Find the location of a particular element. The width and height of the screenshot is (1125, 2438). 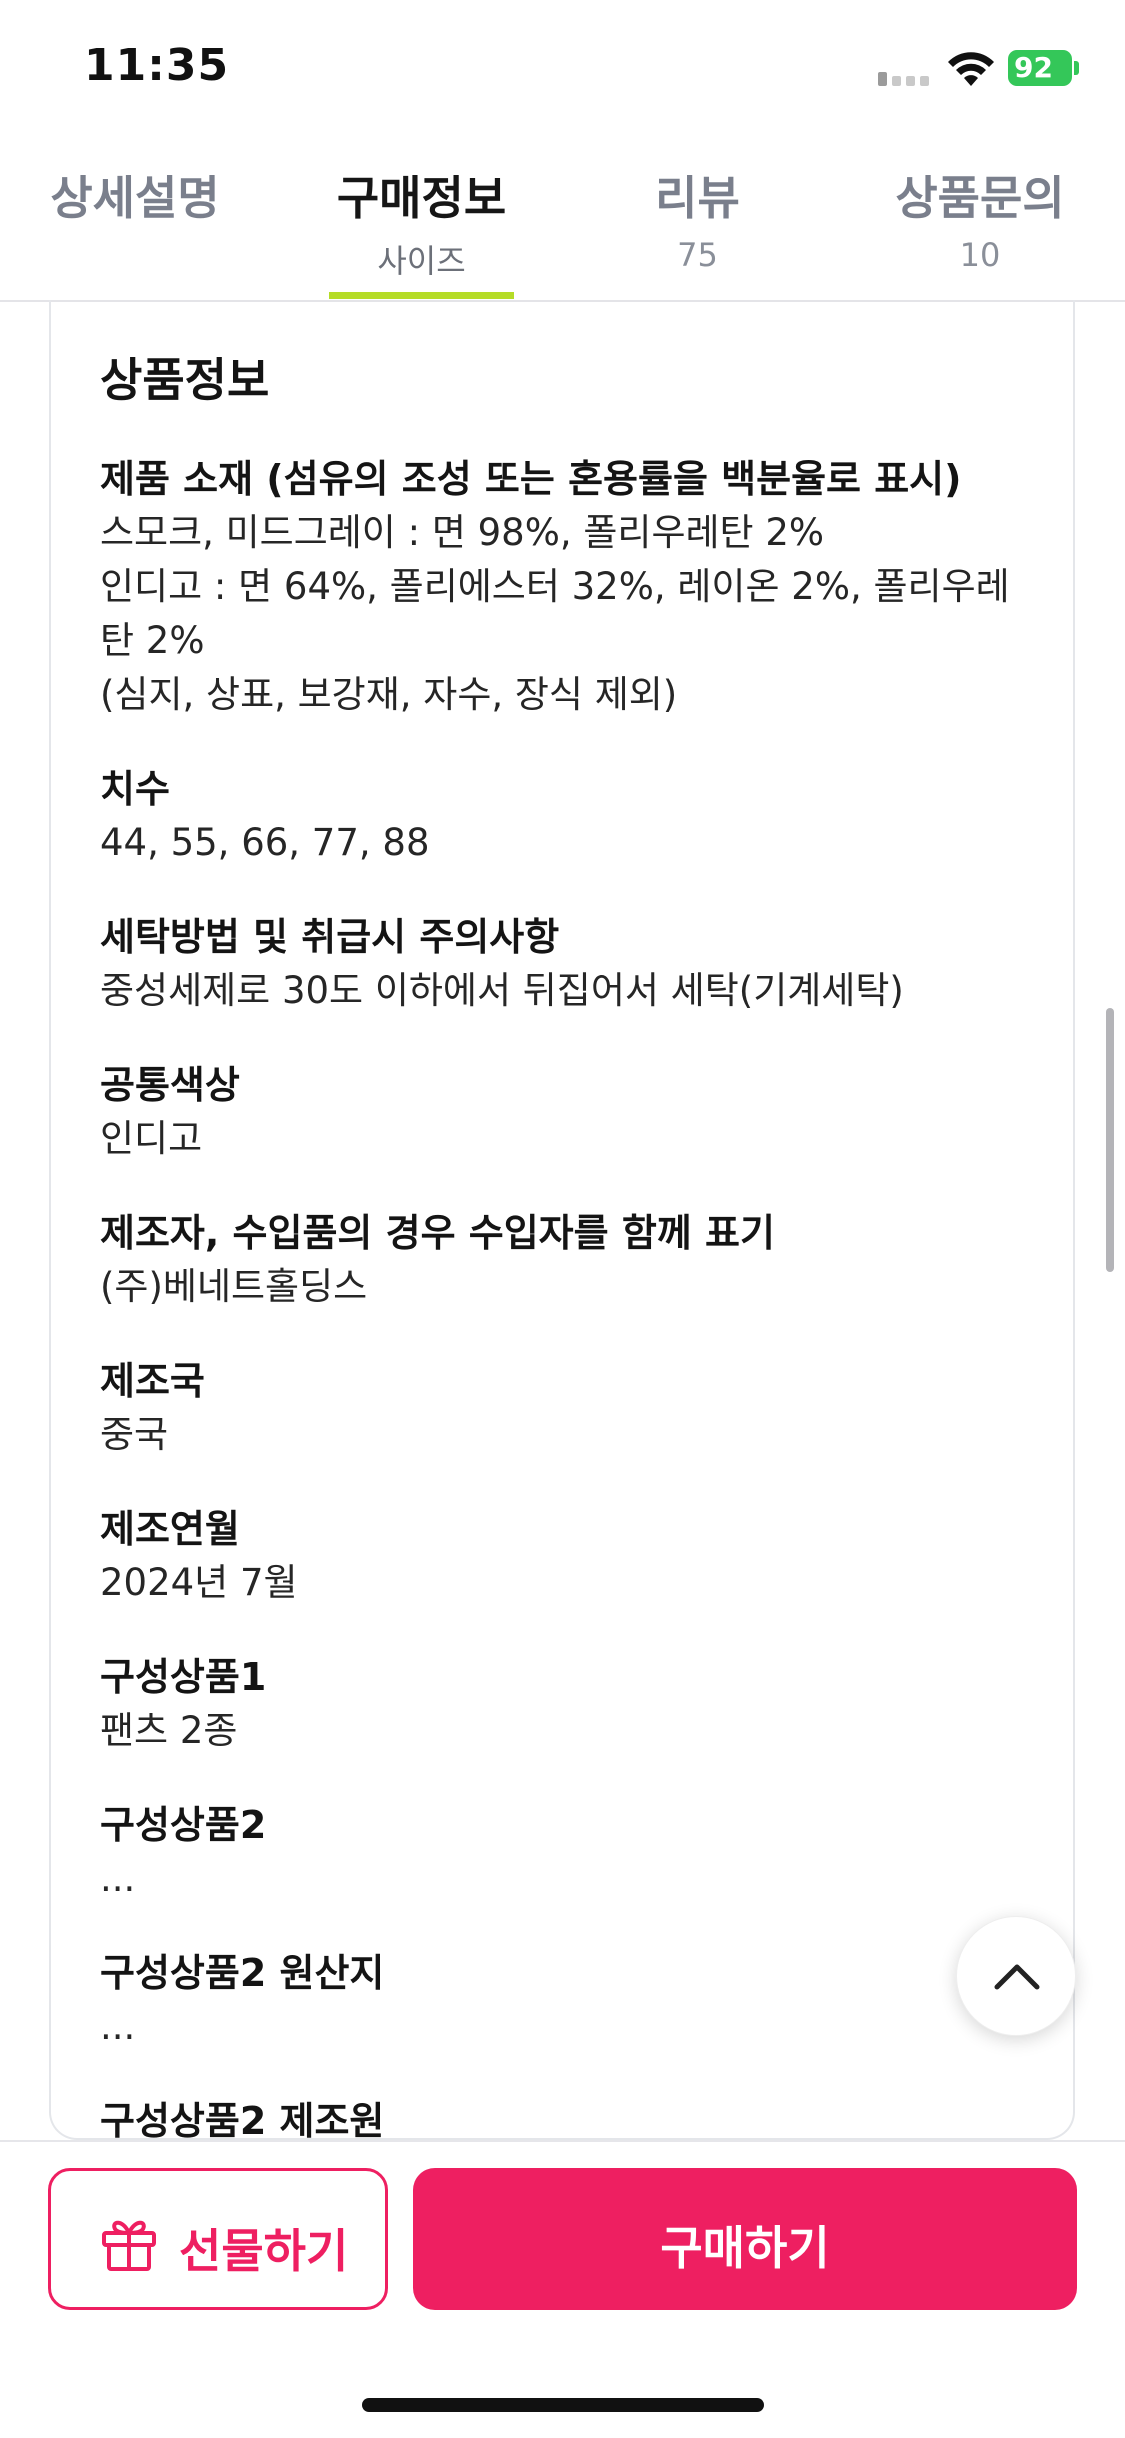

info-value: 팬츠 2종 is located at coordinates (169, 1730).